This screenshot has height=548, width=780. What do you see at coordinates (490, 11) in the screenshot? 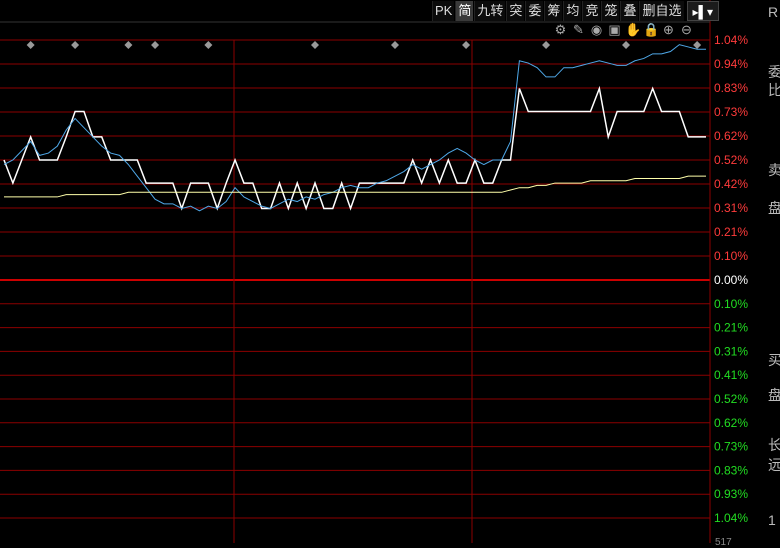
I see `toolbar-button-nine-turns: 九转` at bounding box center [490, 11].